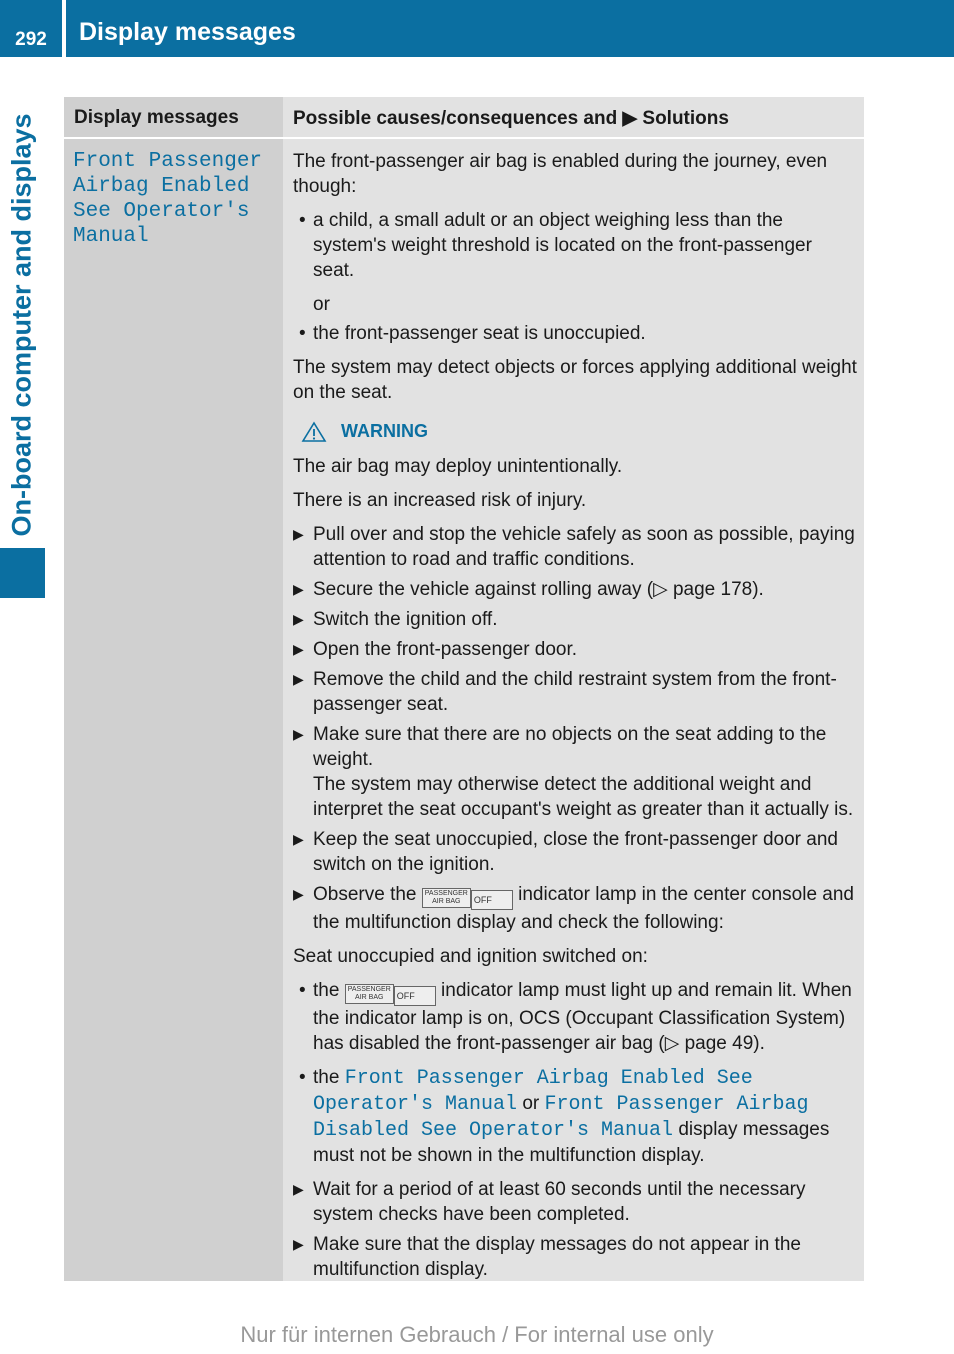 The height and width of the screenshot is (1354, 954). I want to click on chapter-label: On-board computer and displays, so click(21, 325).